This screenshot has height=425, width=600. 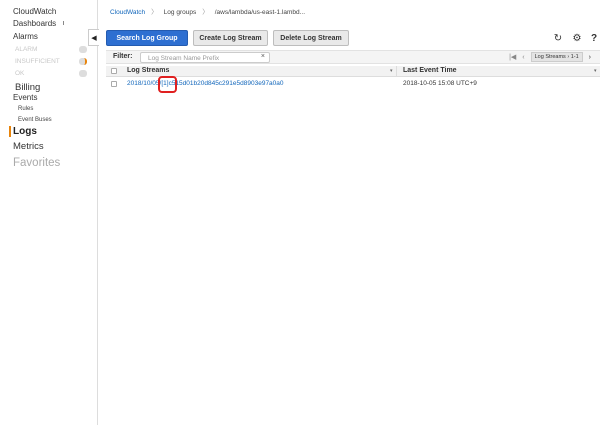 I want to click on column-last-event-time: Last Event Time, so click(x=430, y=70).